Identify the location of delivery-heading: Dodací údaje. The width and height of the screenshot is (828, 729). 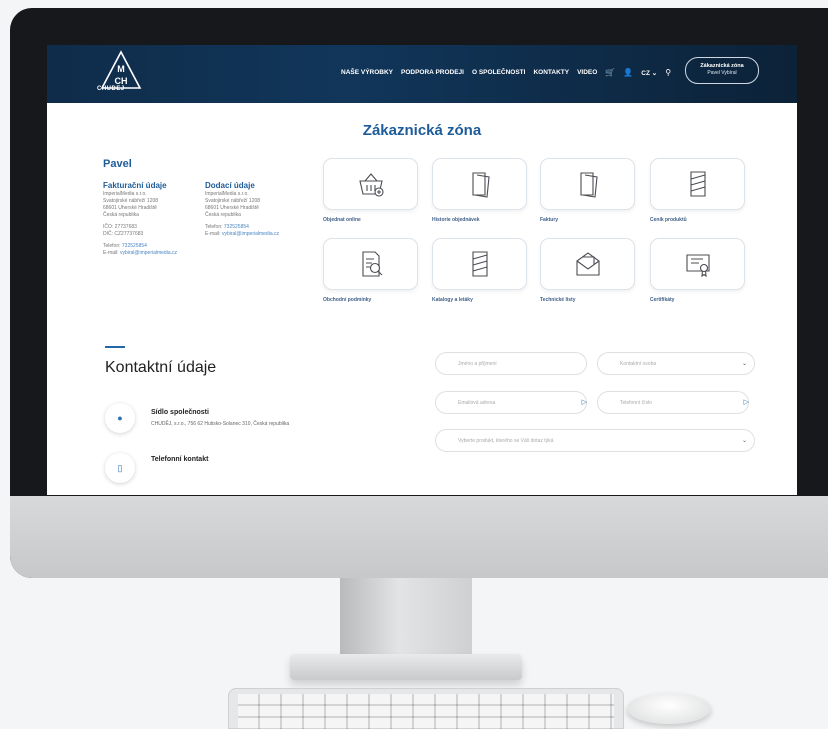
(230, 185).